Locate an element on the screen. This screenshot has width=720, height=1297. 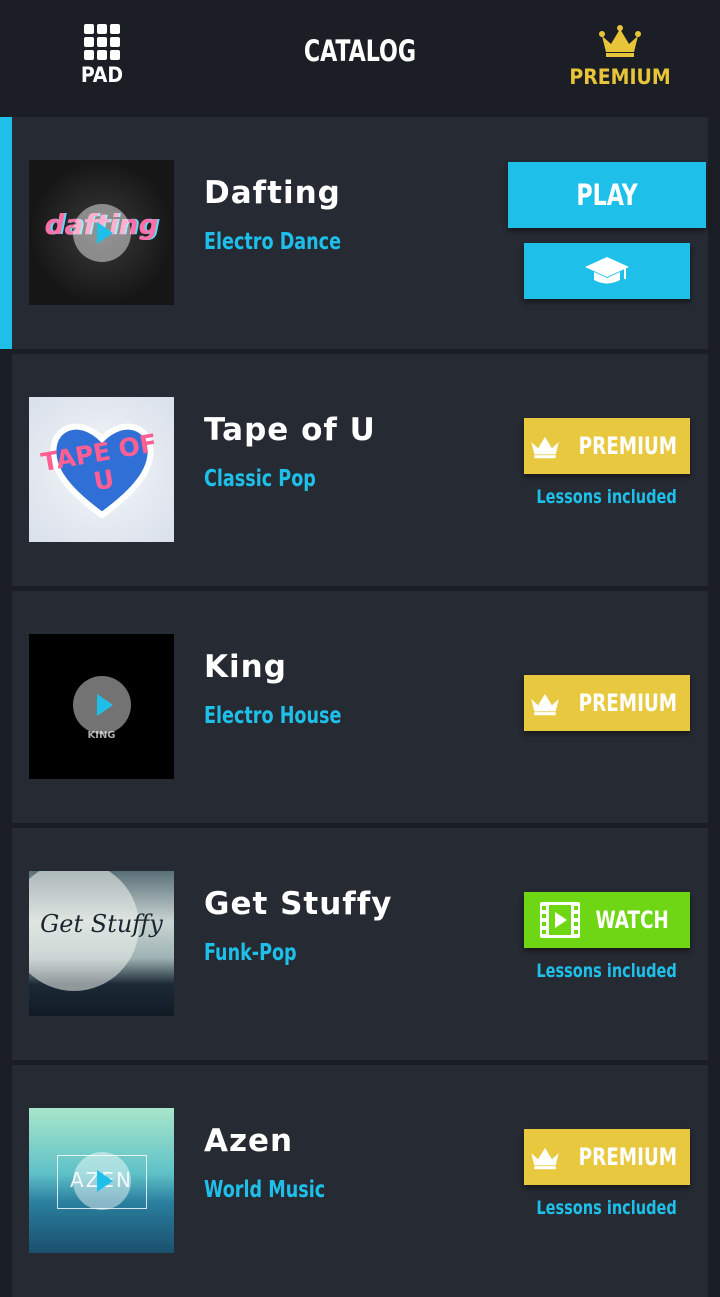
play-button: PLAY is located at coordinates (607, 195).